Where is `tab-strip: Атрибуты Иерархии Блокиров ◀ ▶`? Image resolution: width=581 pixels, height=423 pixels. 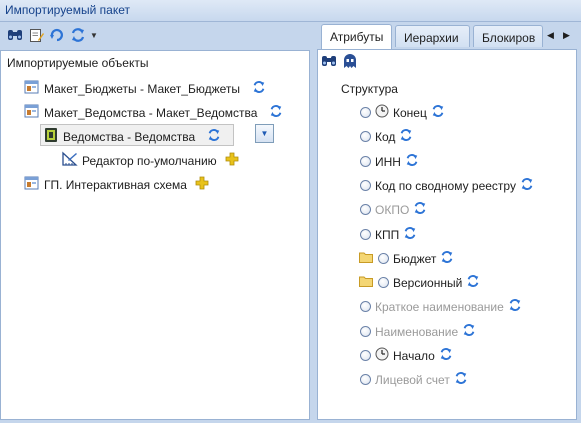
tab-strip: Атрибуты Иерархии Блокиров ◀ ▶ is located at coordinates (448, 36).